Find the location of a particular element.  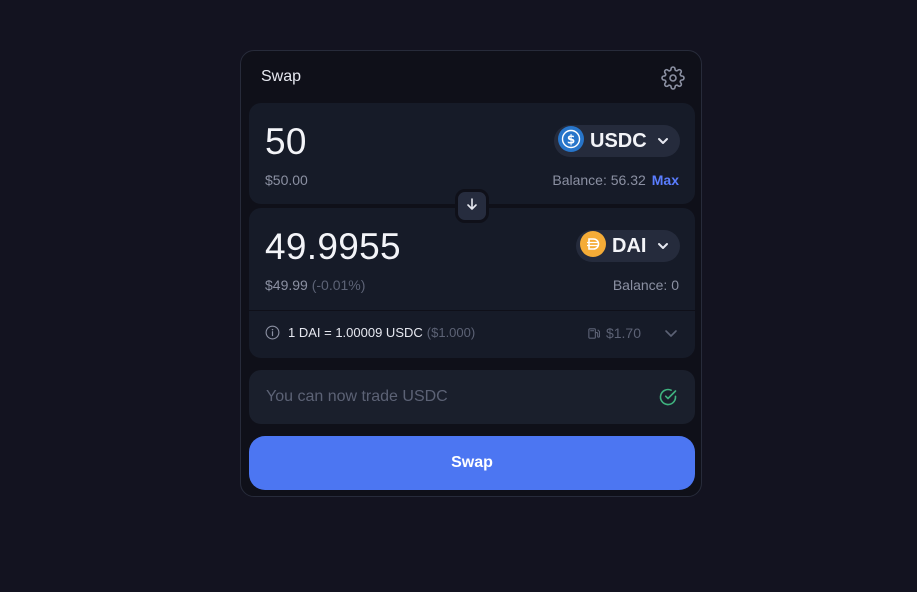

to-token-selector: DAI is located at coordinates (628, 246).